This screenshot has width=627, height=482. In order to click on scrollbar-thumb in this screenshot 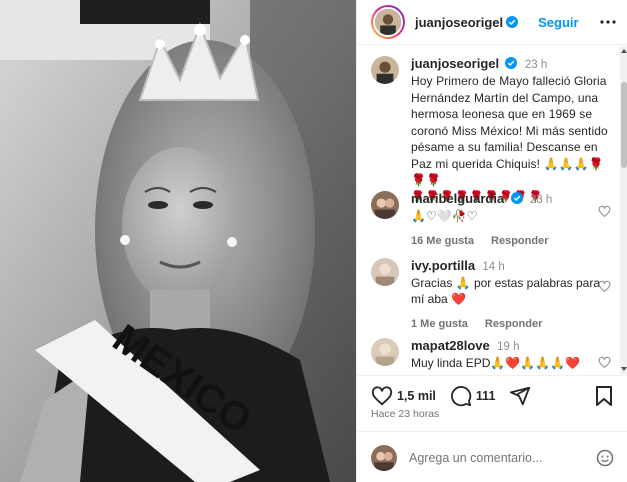, I will do `click(624, 125)`.